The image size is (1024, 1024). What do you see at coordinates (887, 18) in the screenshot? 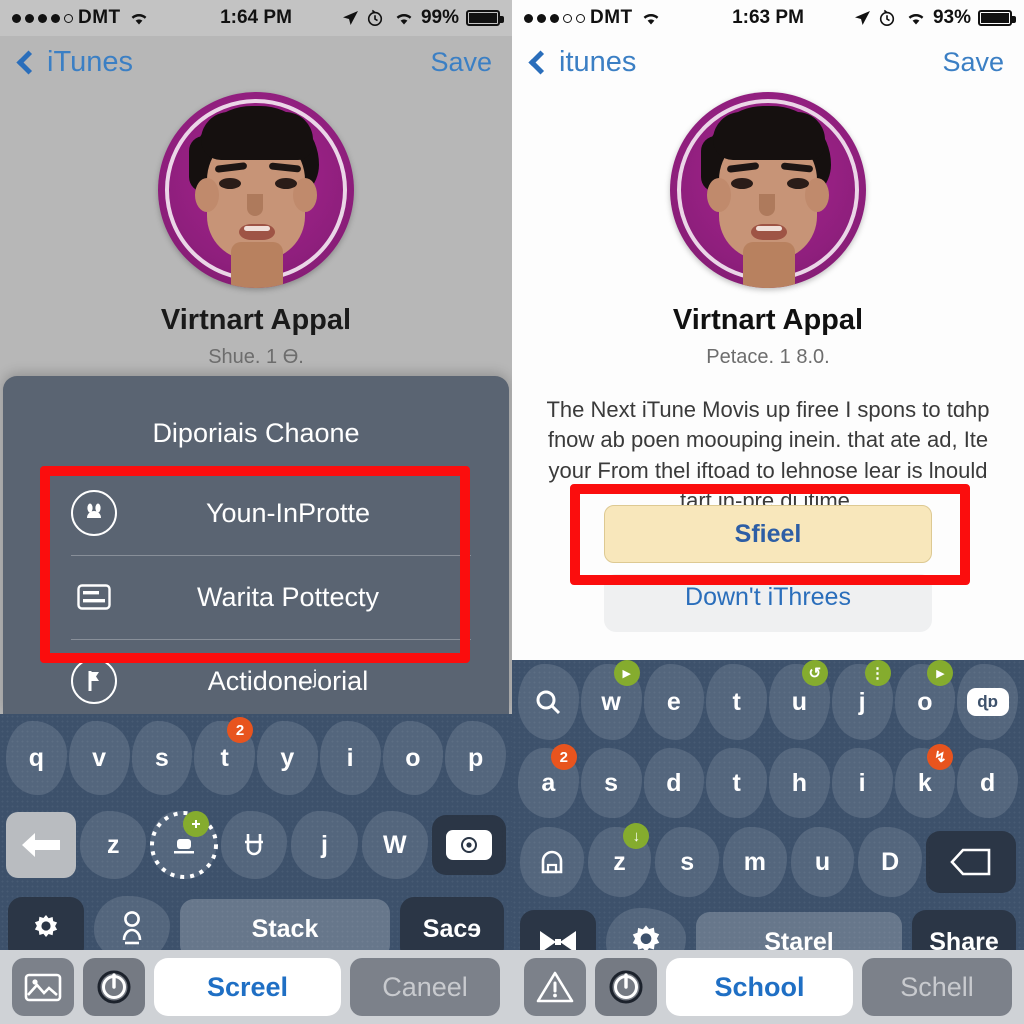
I see `alarm-icon-right` at bounding box center [887, 18].